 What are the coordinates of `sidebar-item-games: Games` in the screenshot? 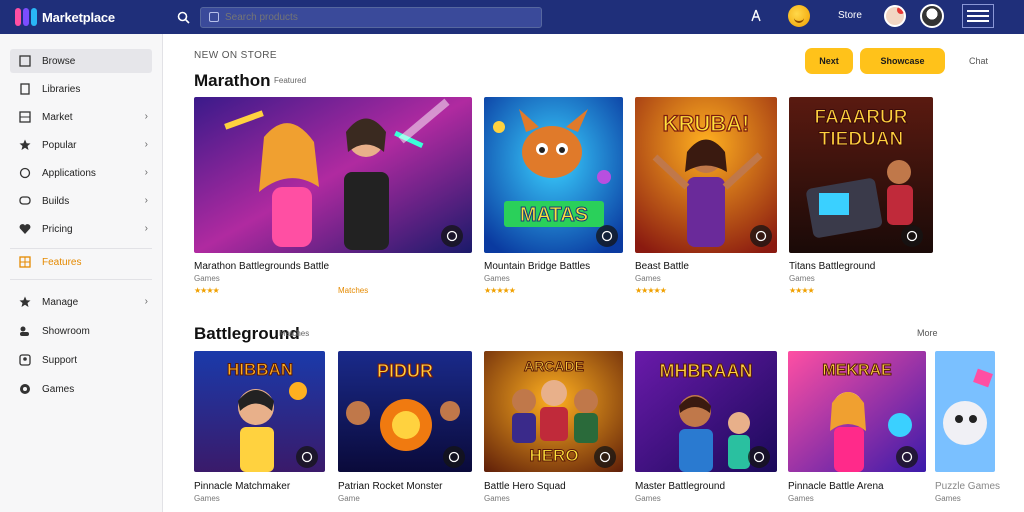 It's located at (81, 389).